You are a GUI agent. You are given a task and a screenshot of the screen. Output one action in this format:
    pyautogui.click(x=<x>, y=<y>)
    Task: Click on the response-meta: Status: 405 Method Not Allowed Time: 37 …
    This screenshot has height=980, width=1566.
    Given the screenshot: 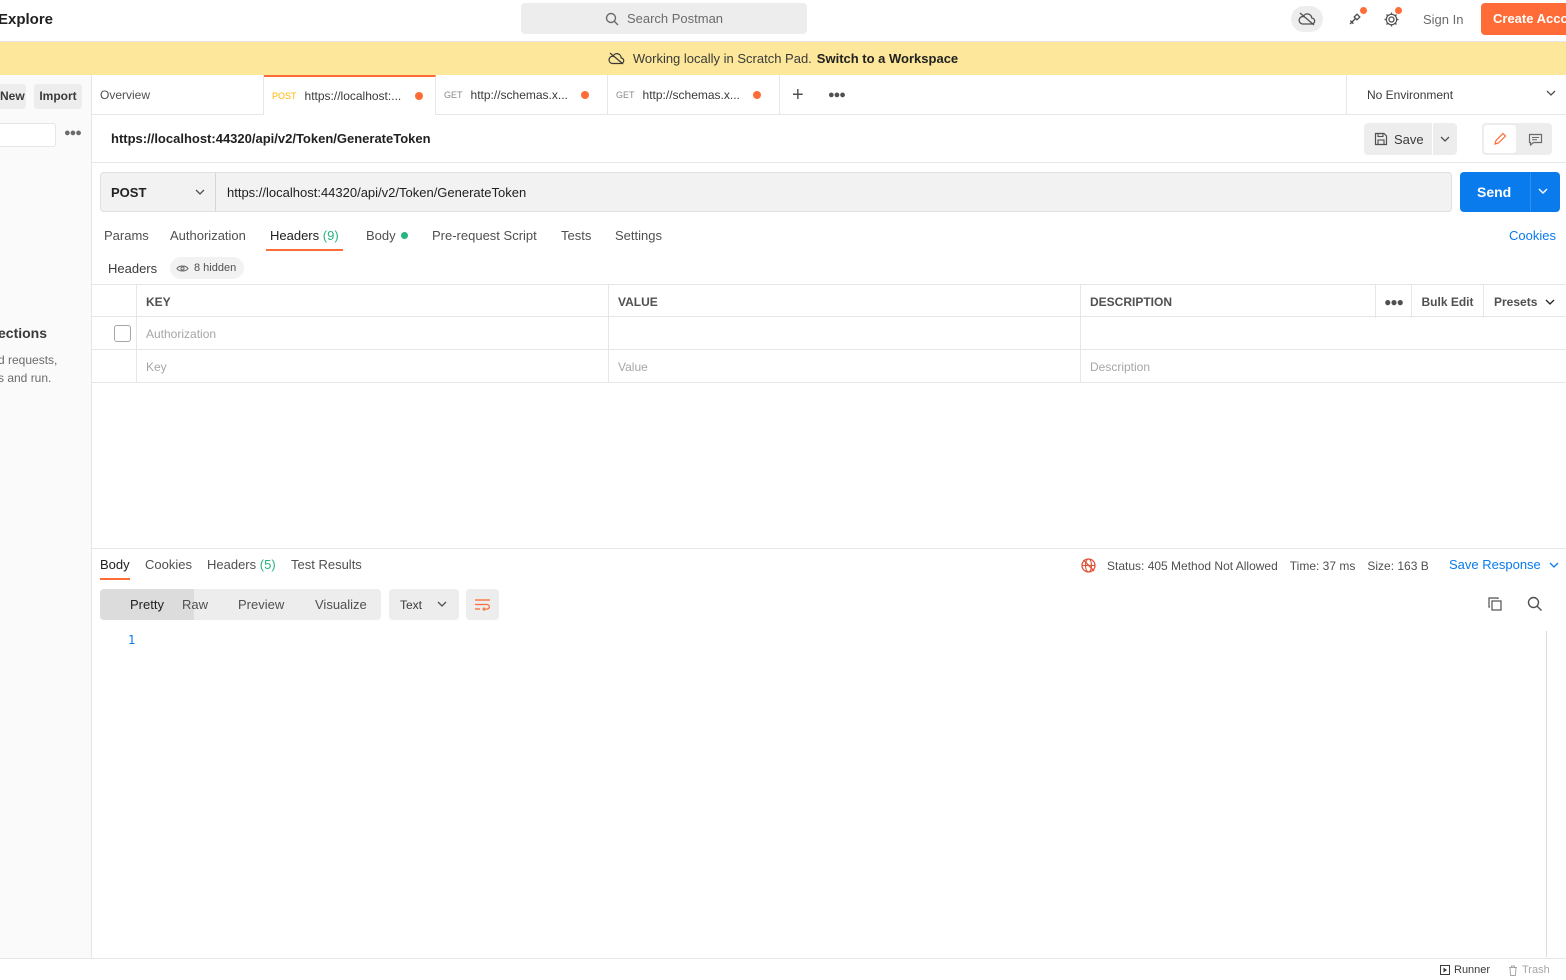 What is the action you would take?
    pyautogui.click(x=1260, y=565)
    